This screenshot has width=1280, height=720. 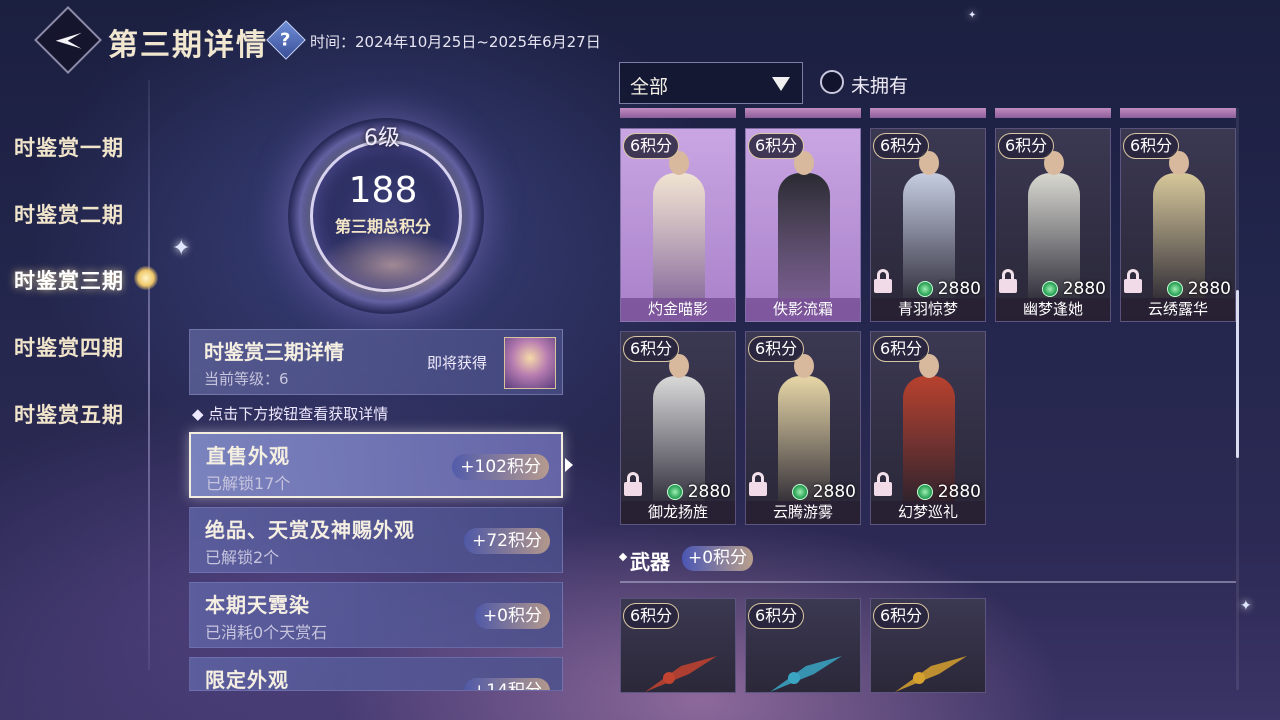 What do you see at coordinates (1053, 225) in the screenshot?
I see `outfit-card: 6积分 2880 幽梦逢她` at bounding box center [1053, 225].